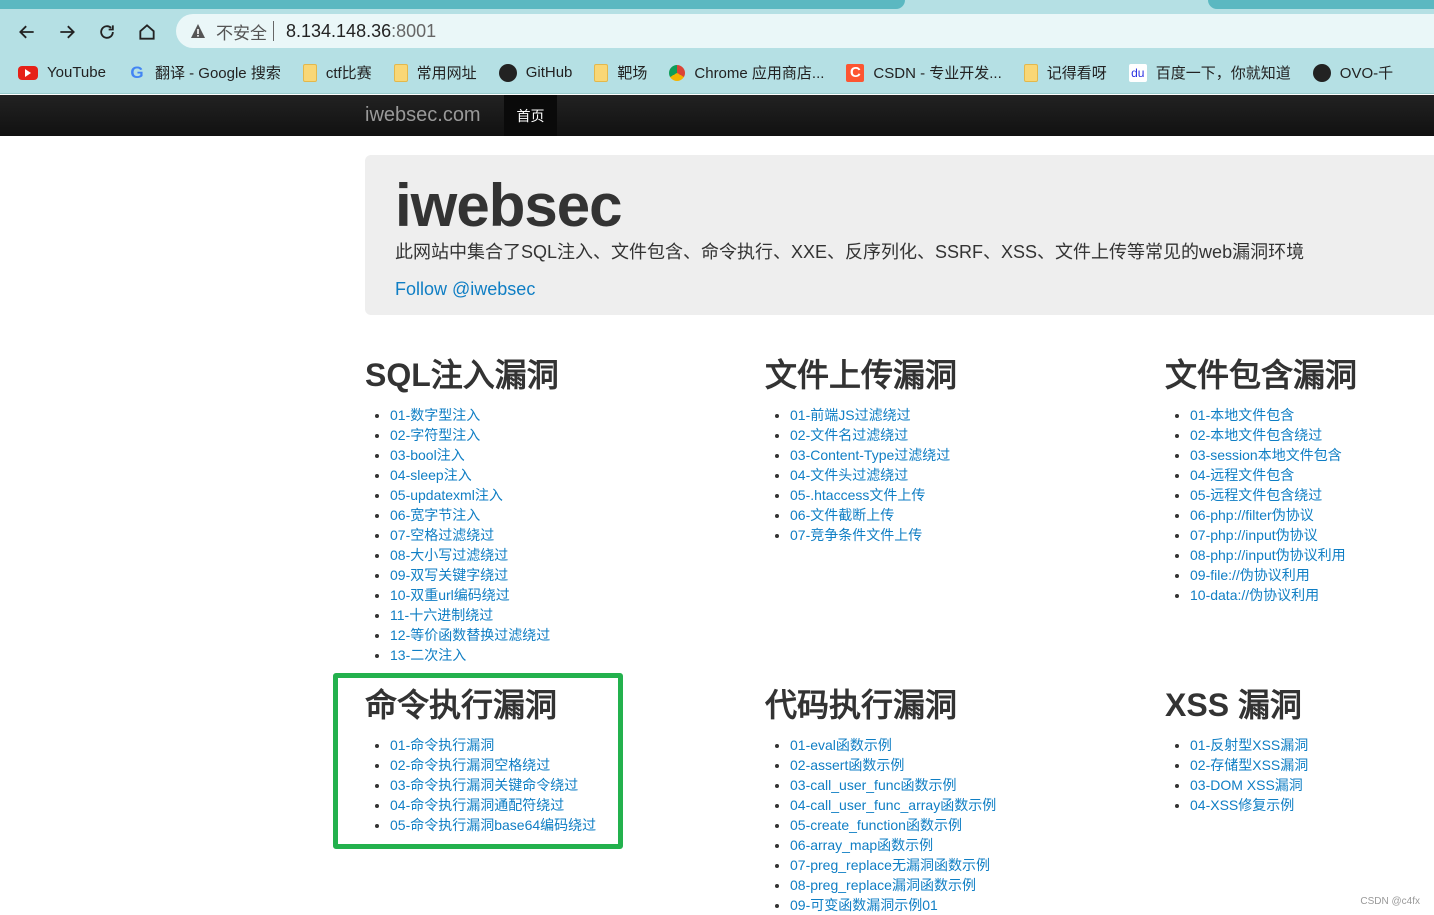 This screenshot has height=915, width=1434. What do you see at coordinates (1254, 535) in the screenshot?
I see `vuln-link: 07-php://input伪协议` at bounding box center [1254, 535].